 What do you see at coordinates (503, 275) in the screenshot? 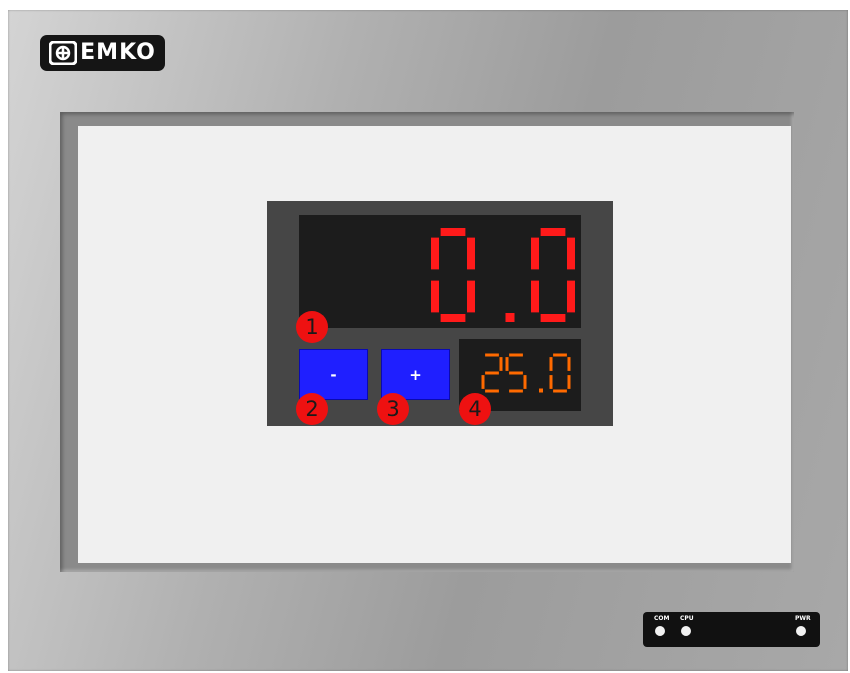
I see `process-value-digits` at bounding box center [503, 275].